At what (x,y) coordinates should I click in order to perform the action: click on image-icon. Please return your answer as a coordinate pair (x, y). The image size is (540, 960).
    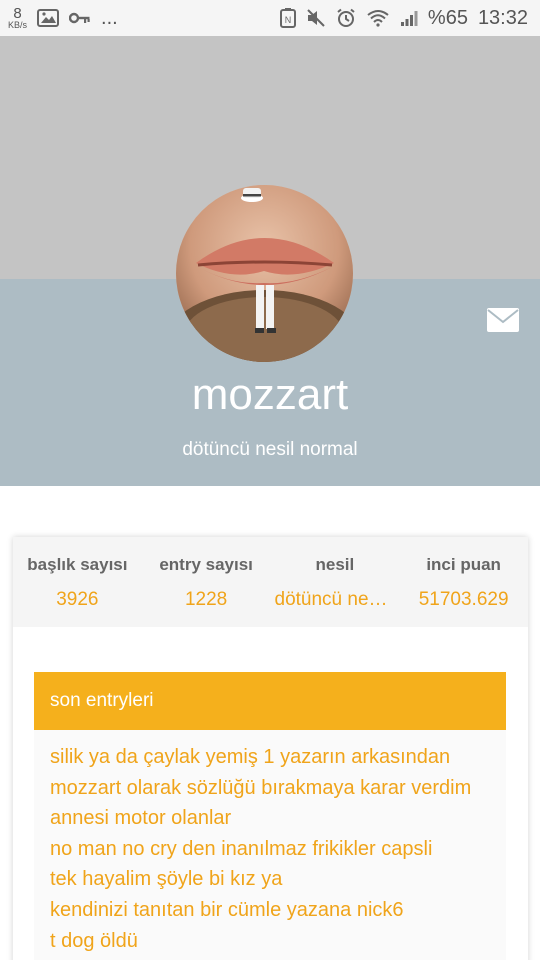
    Looking at the image, I should click on (48, 18).